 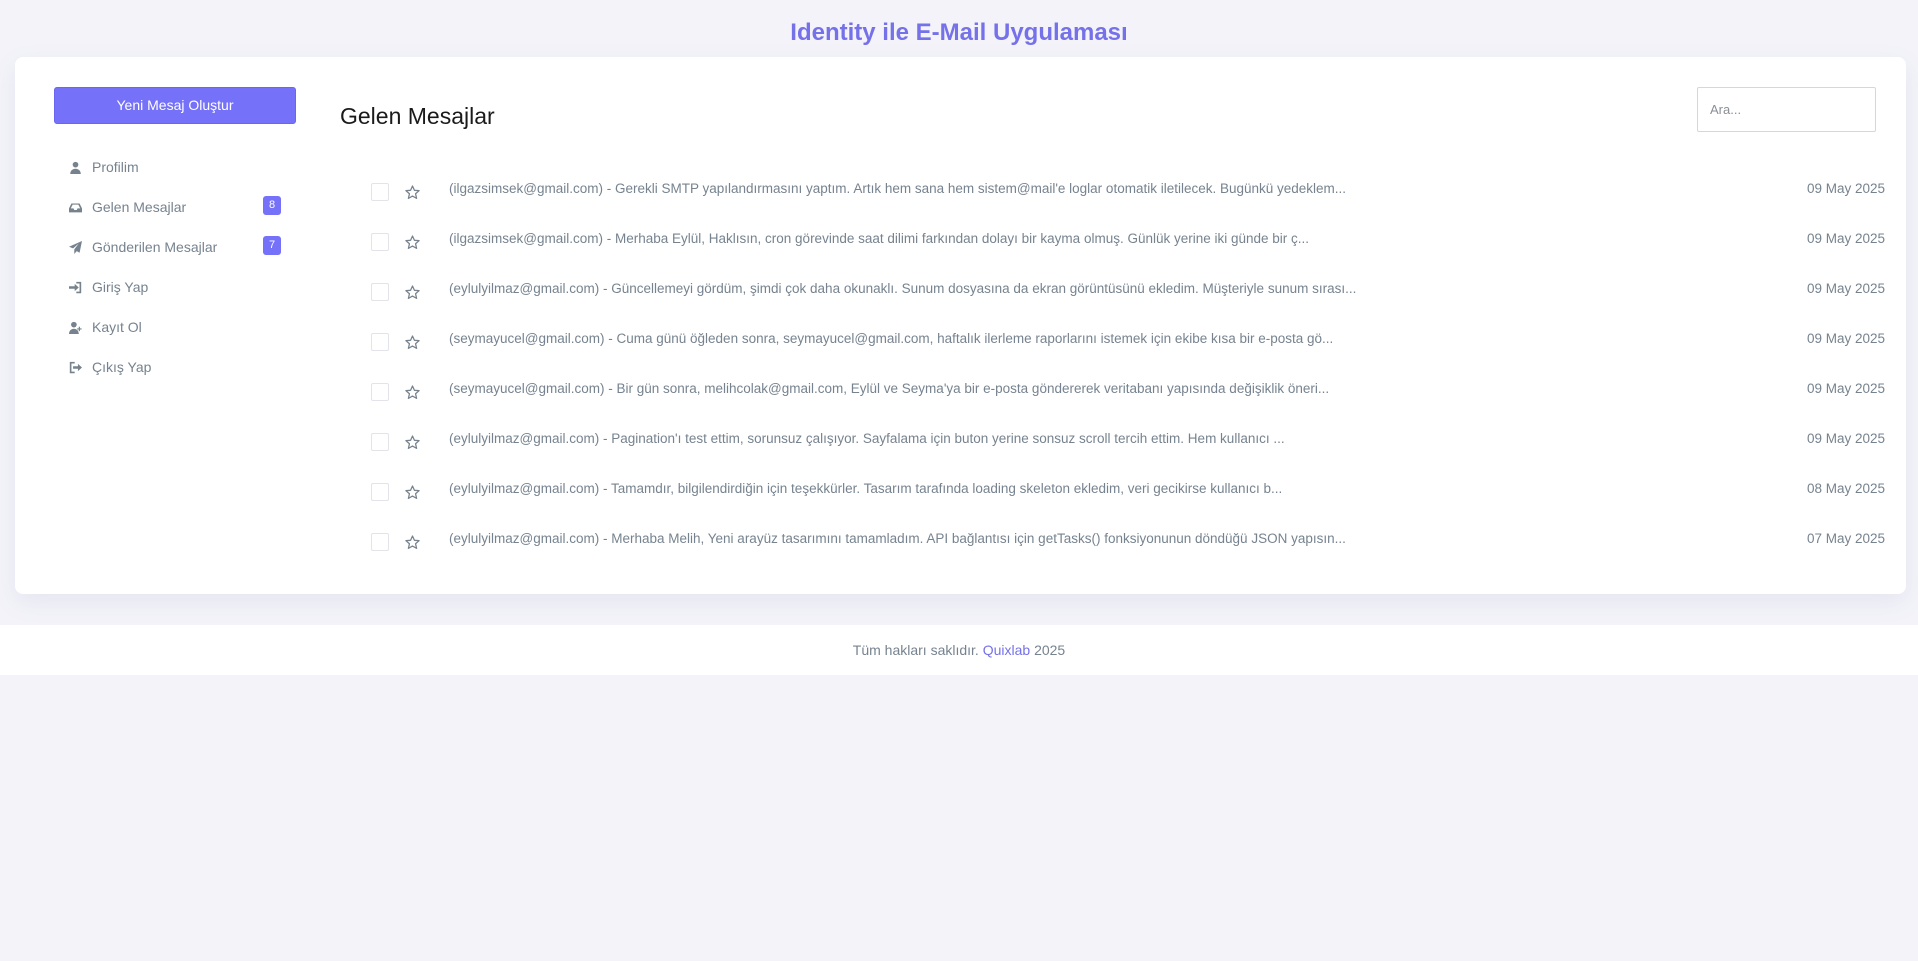 I want to click on footer: Tüm hakları saklıdır. Quixlab 2025, so click(x=959, y=650).